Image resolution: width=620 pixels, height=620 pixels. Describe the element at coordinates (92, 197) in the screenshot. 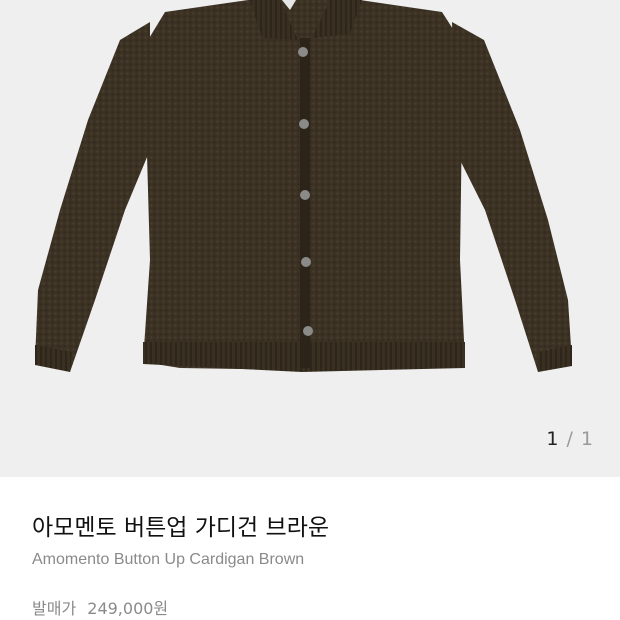

I see `left-sleeve` at that location.